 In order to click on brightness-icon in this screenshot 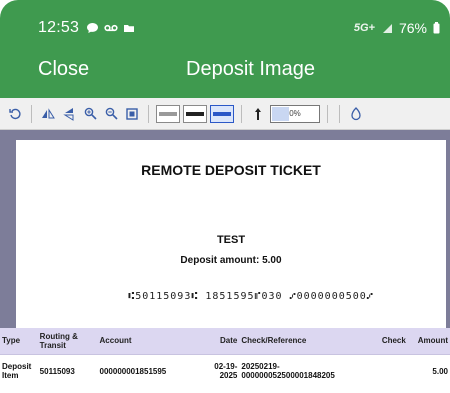, I will do `click(258, 114)`.